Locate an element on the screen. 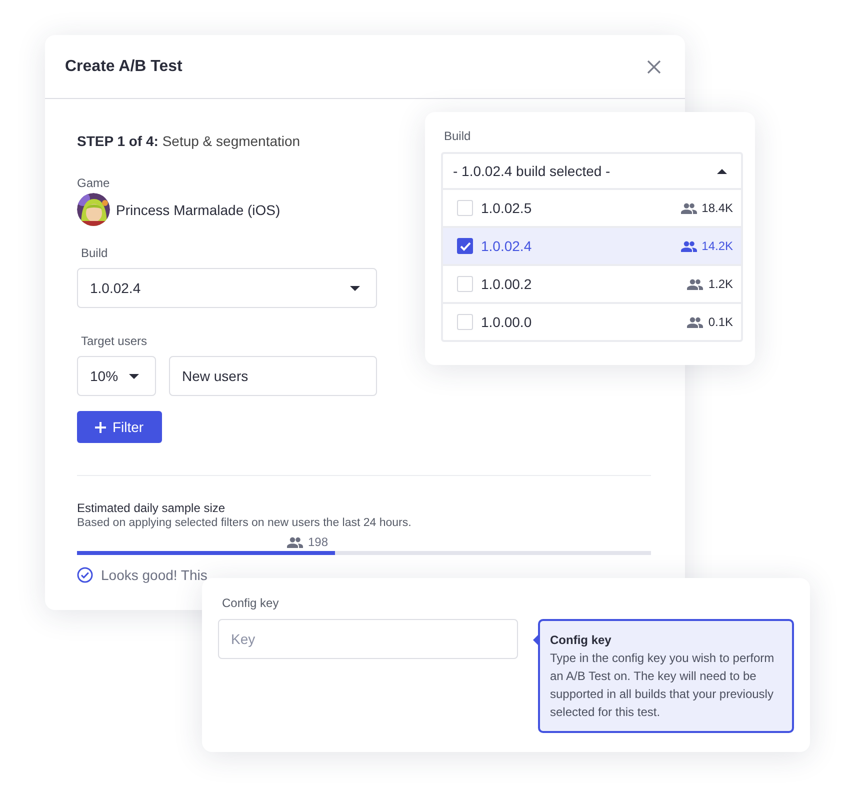 Image resolution: width=841 pixels, height=808 pixels. field-label: Game is located at coordinates (93, 183).